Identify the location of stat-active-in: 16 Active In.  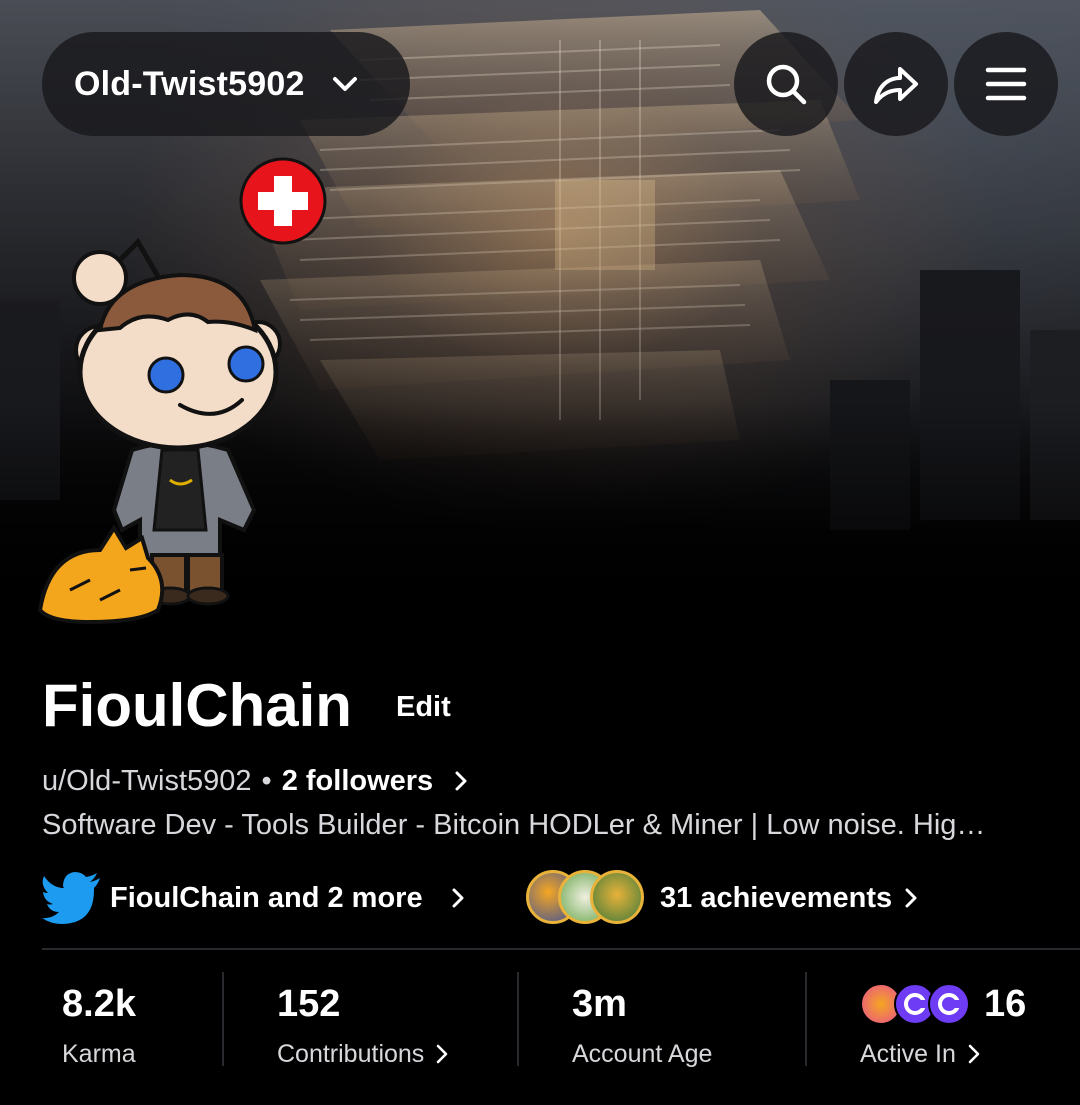
(943, 1026).